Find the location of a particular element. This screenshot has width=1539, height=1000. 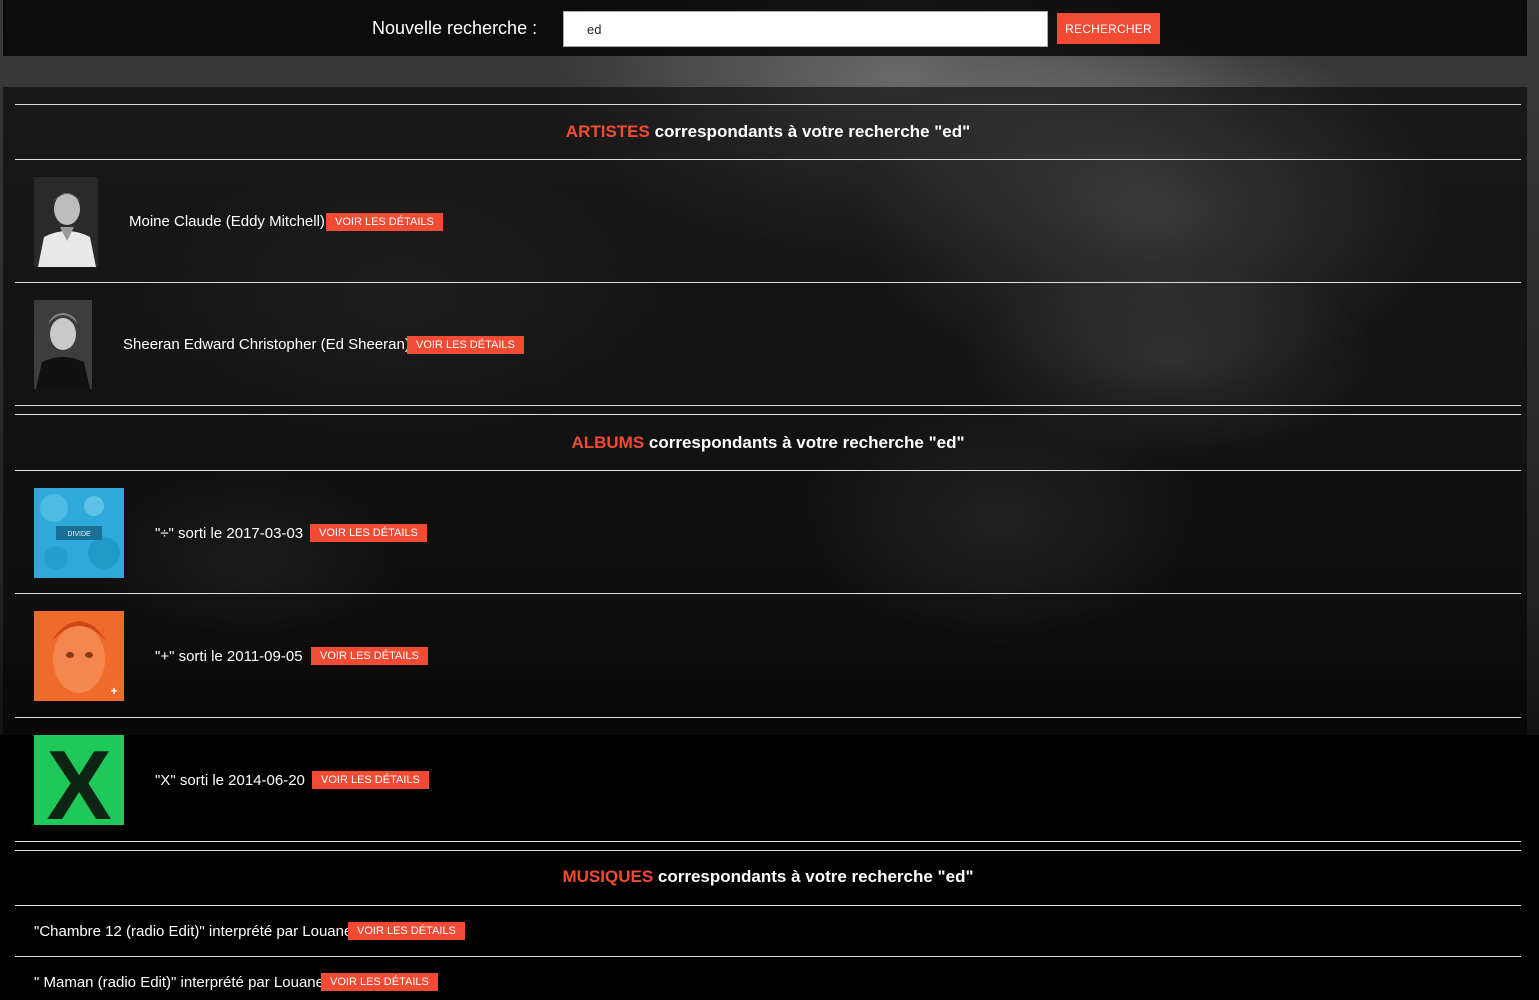

artist-photo-eddy-mitchell is located at coordinates (66, 222).